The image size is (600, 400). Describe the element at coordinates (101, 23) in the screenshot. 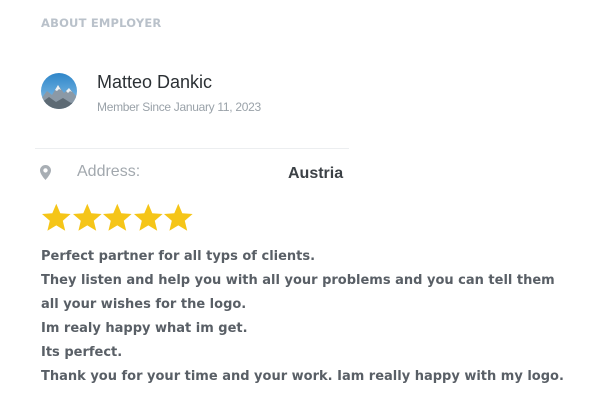

I see `section-title: ABOUT EMPLOYER` at that location.